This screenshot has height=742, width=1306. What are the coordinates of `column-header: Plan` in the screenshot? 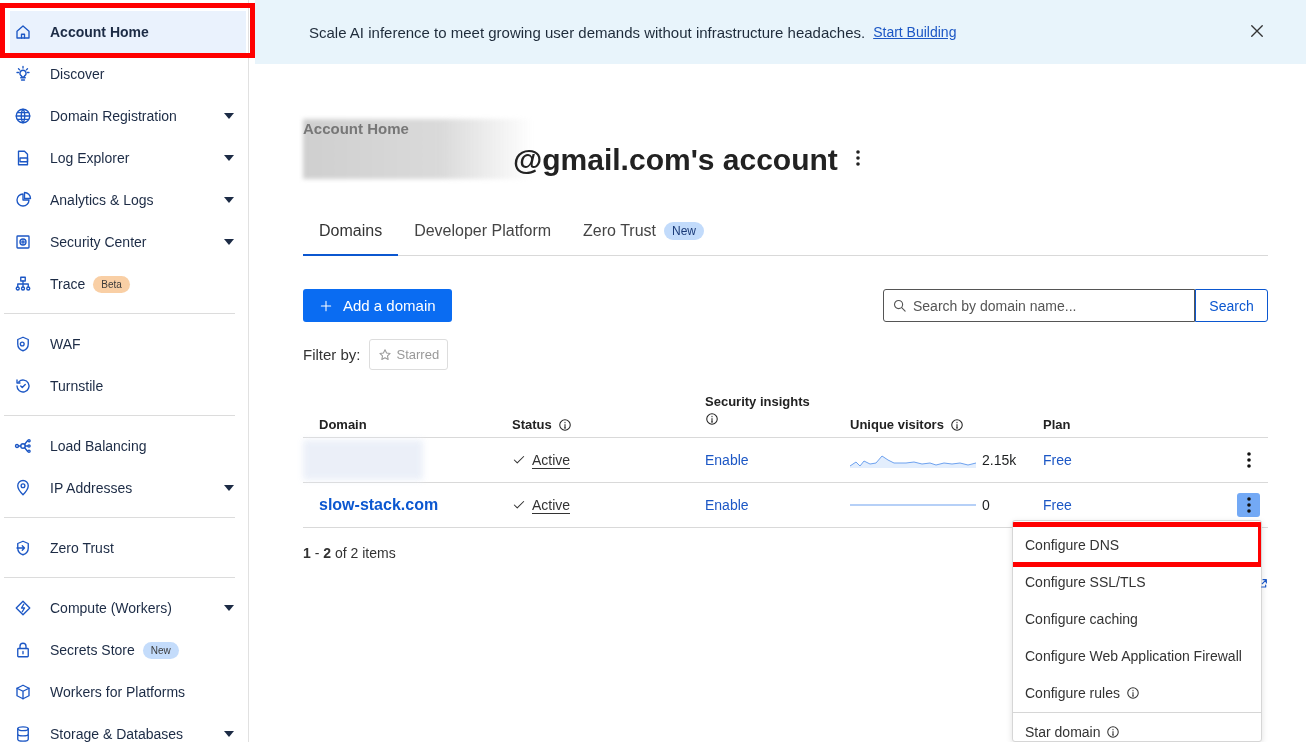 It's located at (1057, 424).